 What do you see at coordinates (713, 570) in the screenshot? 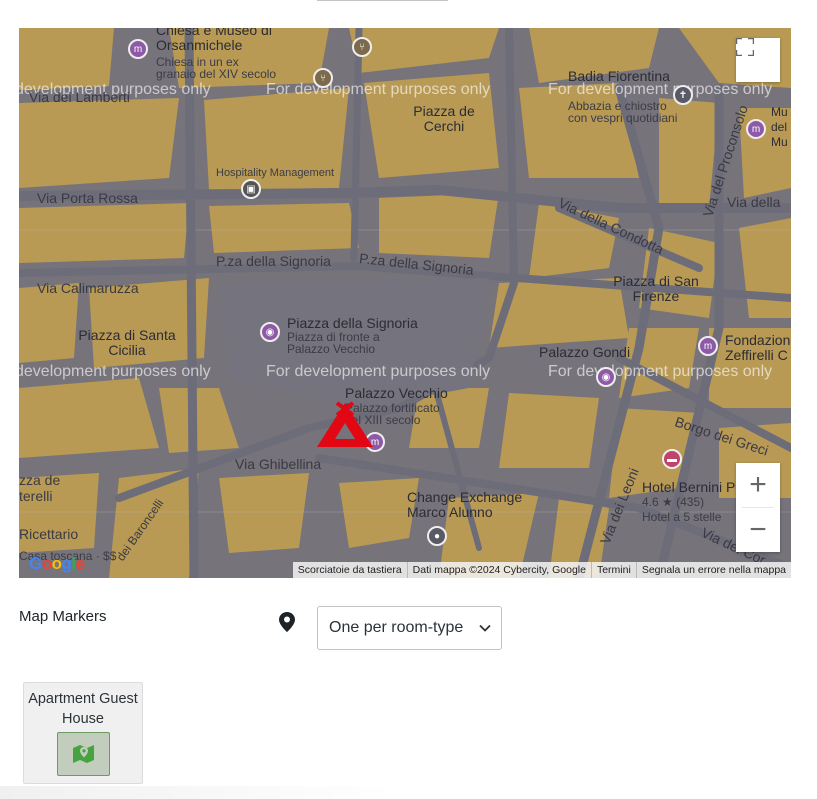
I see `report-error-link: Segnala un errore nella mappa` at bounding box center [713, 570].